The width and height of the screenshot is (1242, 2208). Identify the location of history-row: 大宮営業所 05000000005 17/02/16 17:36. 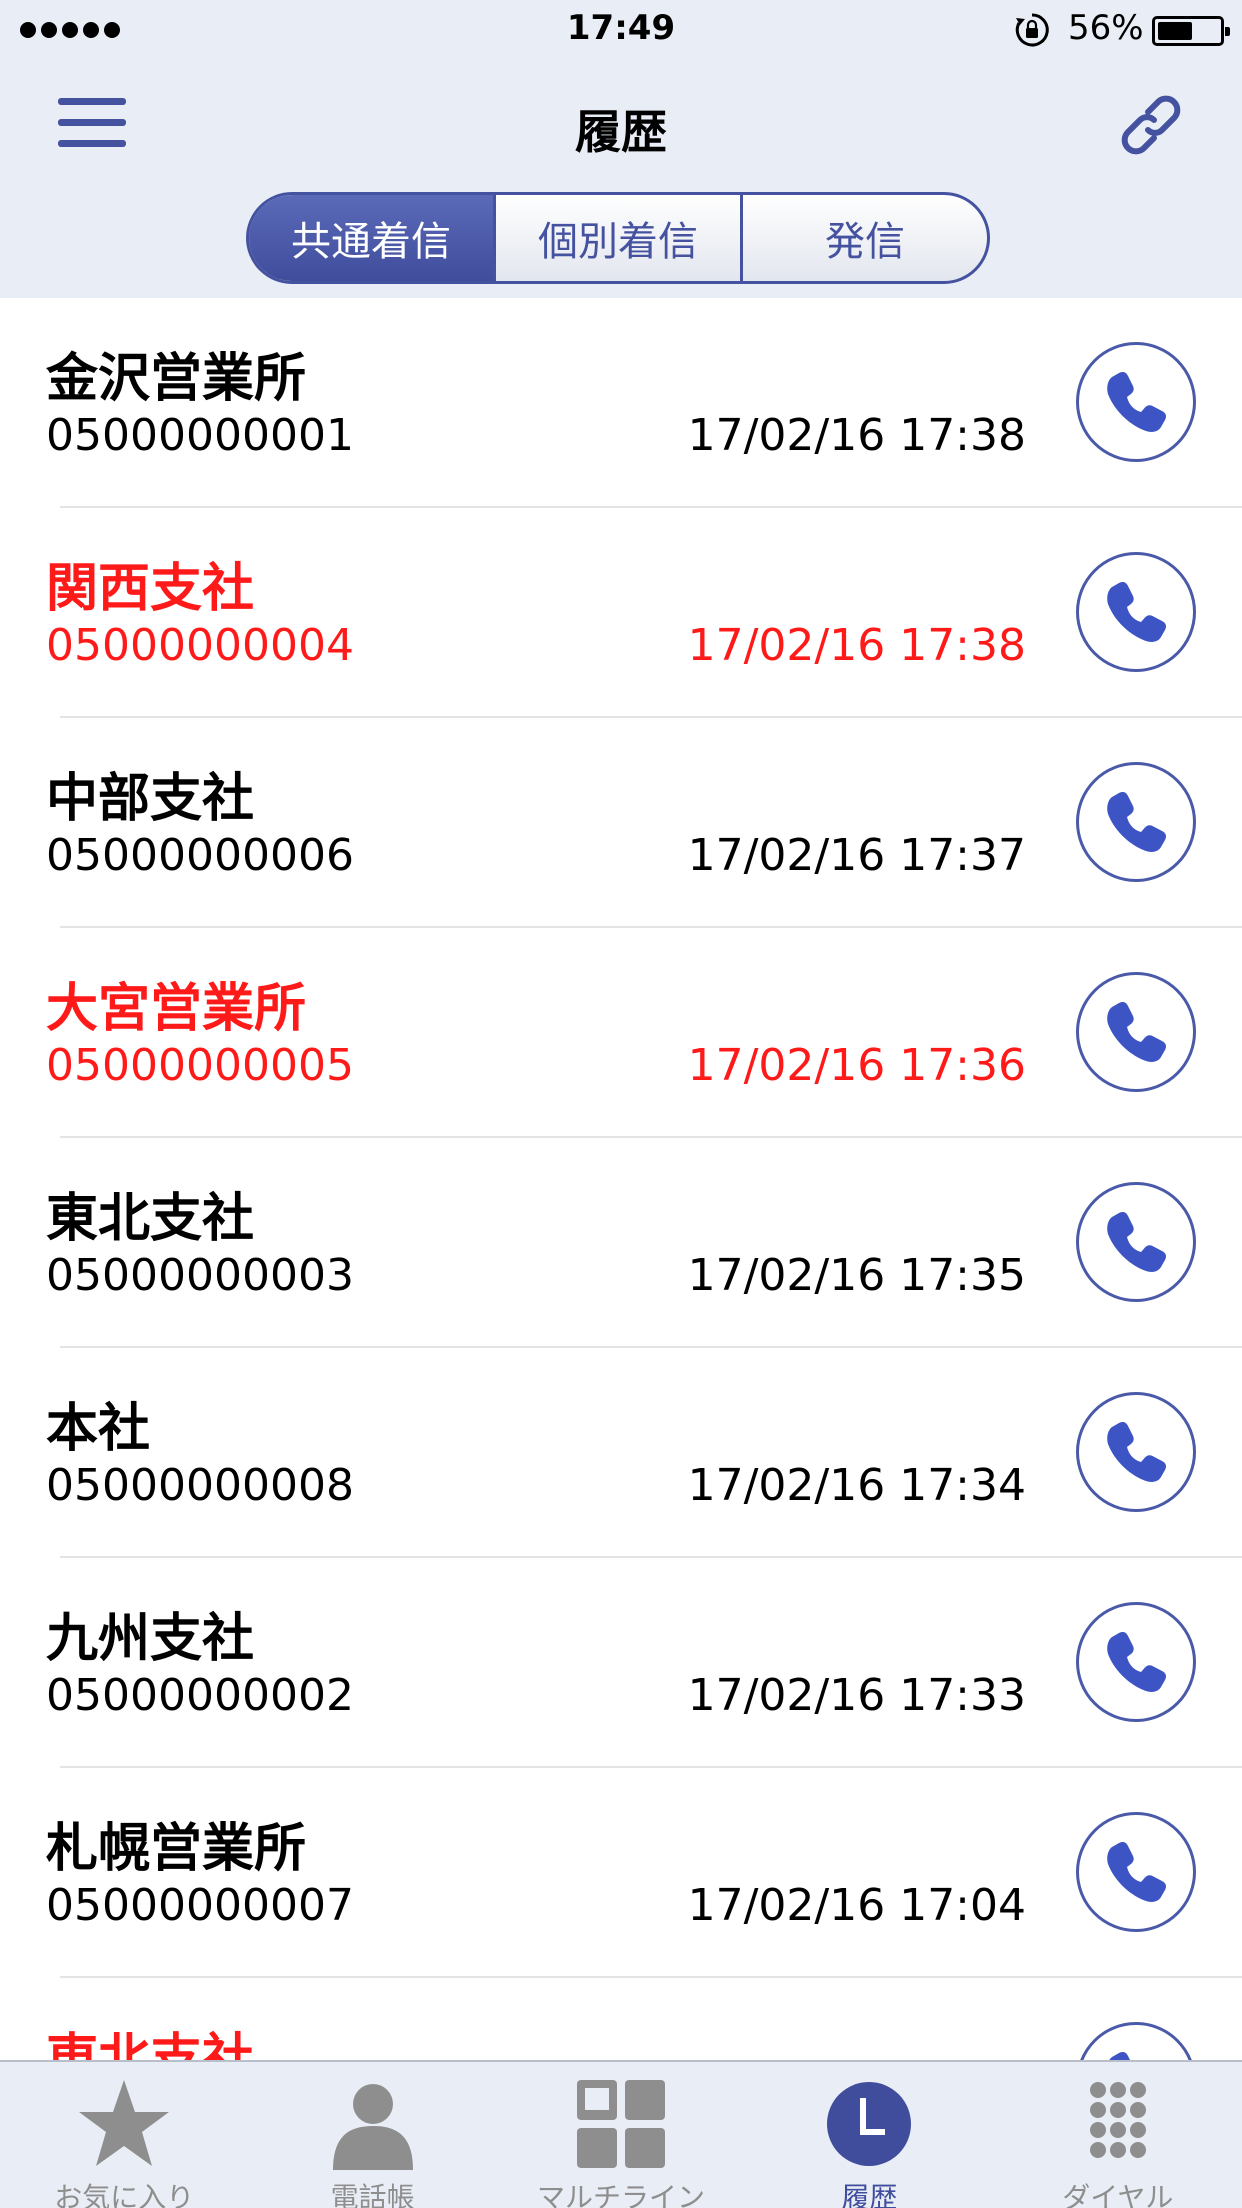
(621, 1033).